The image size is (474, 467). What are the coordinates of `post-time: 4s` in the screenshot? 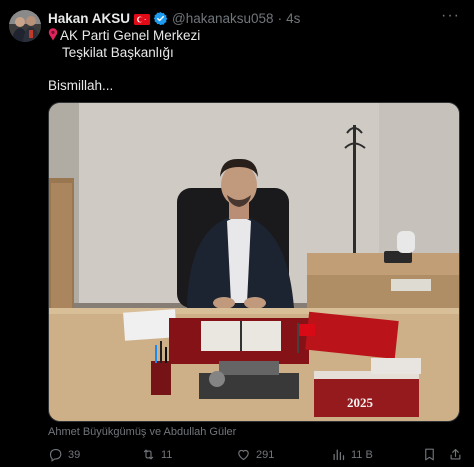 It's located at (293, 18).